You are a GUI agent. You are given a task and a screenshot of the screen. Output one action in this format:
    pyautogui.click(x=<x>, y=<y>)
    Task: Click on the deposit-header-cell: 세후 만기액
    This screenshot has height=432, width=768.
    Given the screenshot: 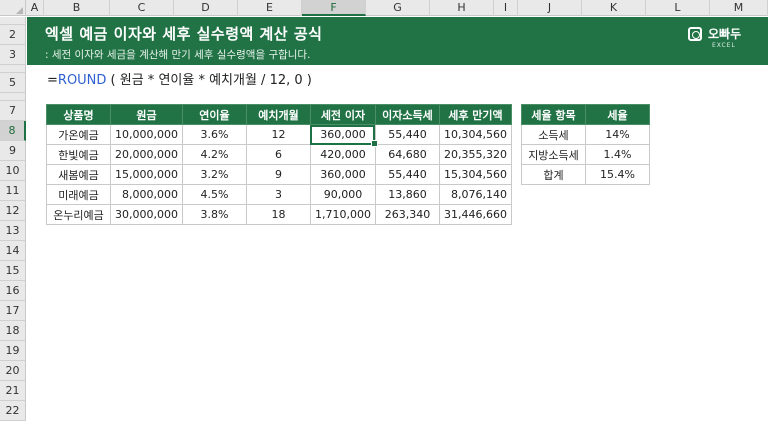 What is the action you would take?
    pyautogui.click(x=475, y=114)
    